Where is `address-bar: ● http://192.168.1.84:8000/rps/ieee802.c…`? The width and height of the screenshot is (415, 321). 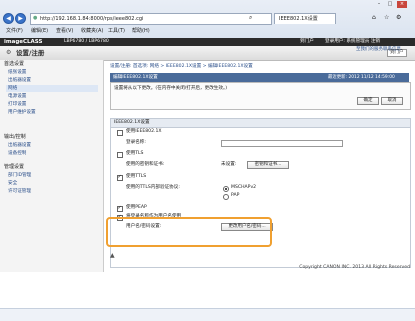 address-bar: ● http://192.168.1.84:8000/rps/ieee802.c… is located at coordinates (151, 19).